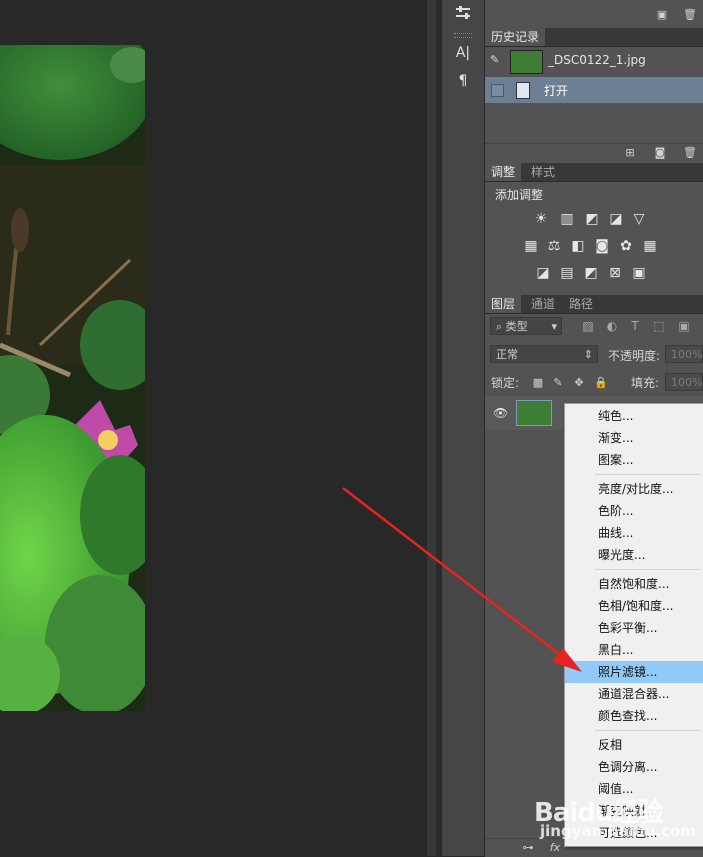 The width and height of the screenshot is (703, 857). Describe the element at coordinates (462, 579) in the screenshot. I see `annotation-arrow-icon` at that location.